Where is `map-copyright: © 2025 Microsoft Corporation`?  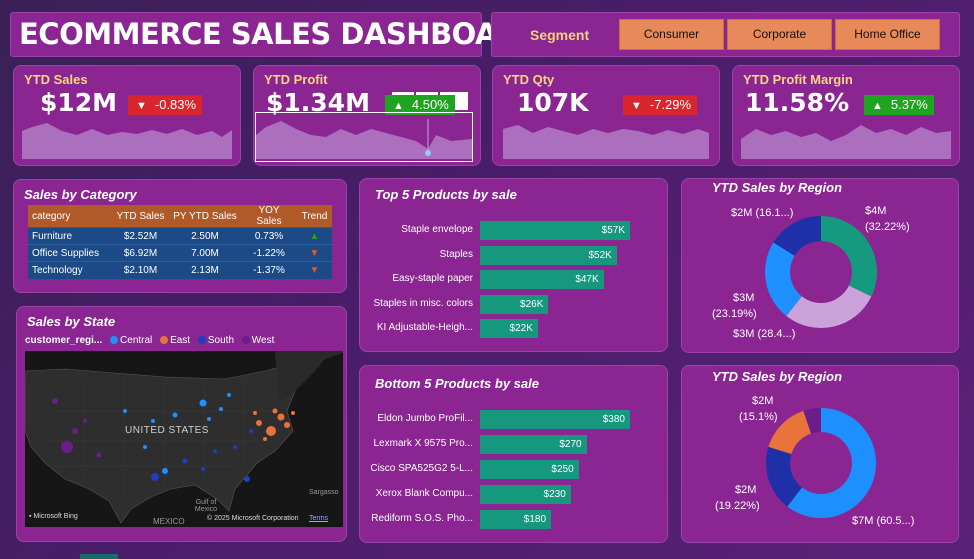
map-copyright: © 2025 Microsoft Corporation is located at coordinates (253, 518).